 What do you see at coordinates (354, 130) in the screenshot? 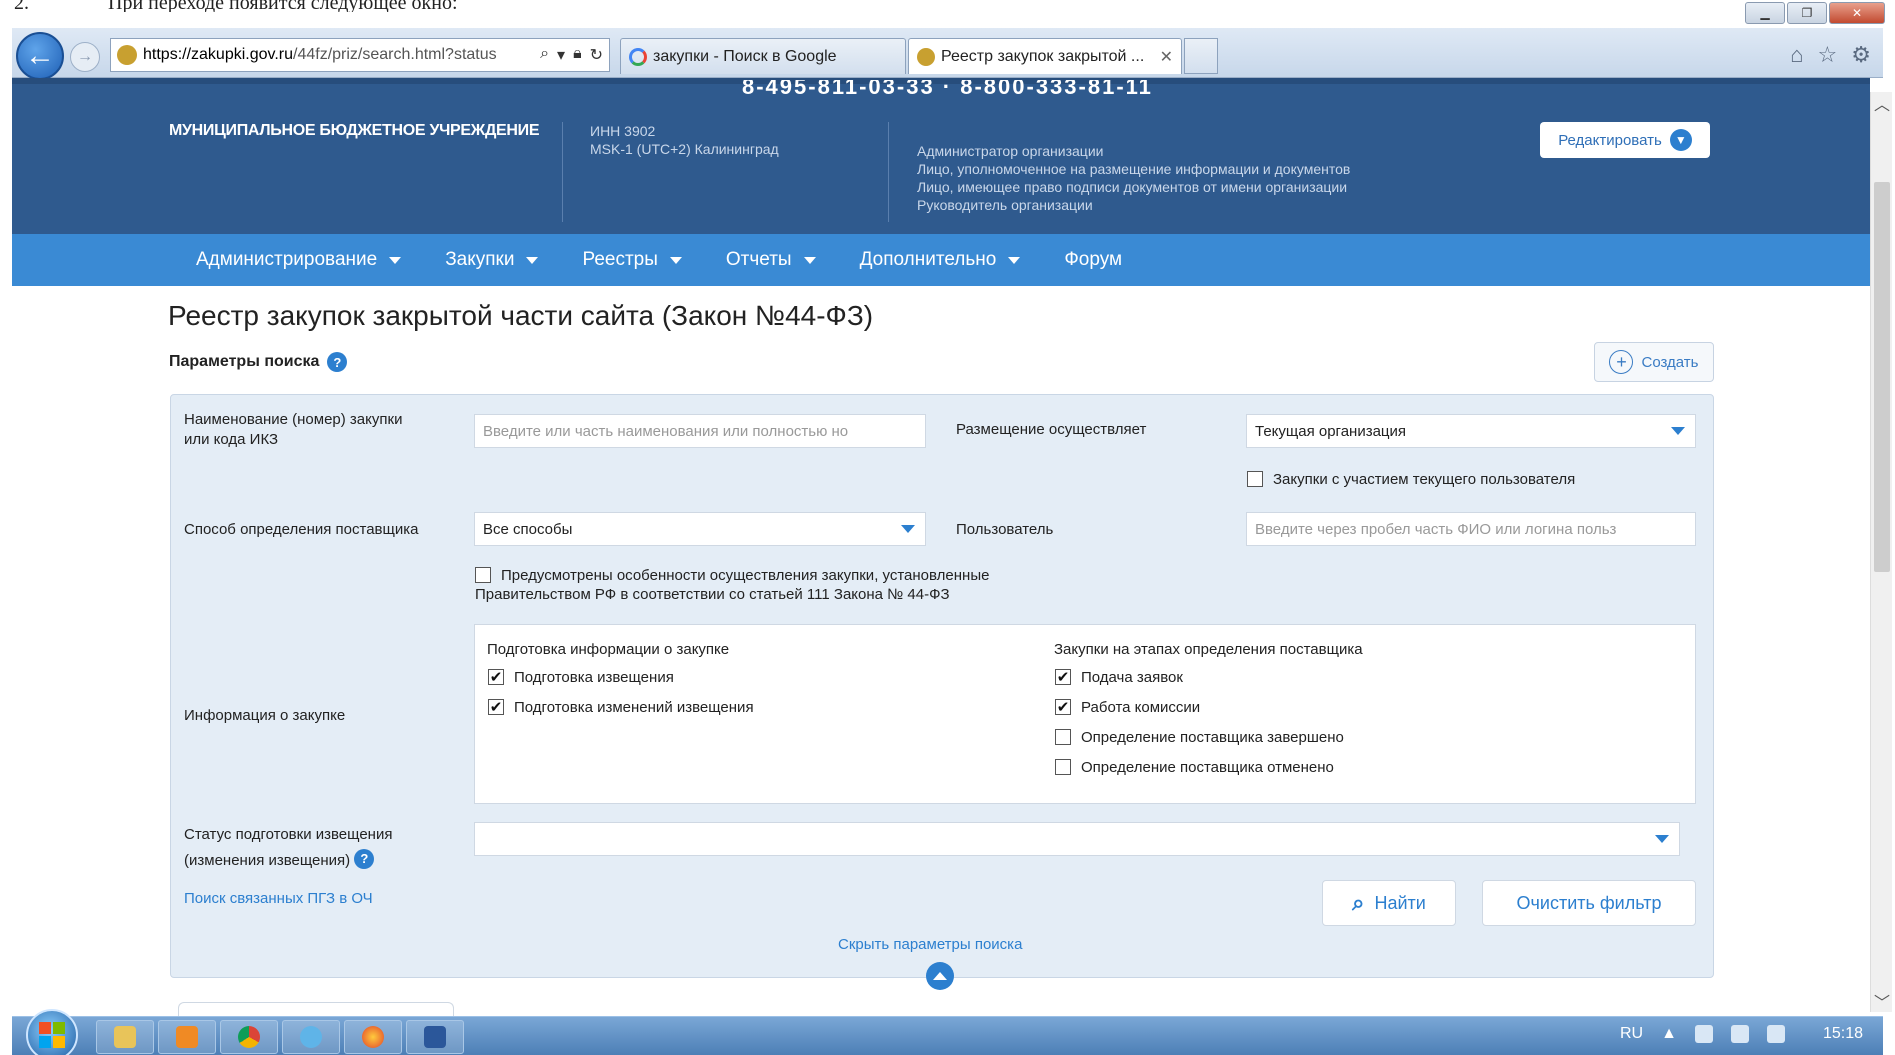
I see `organization-name: МУНИЦИПАЛЬНОЕ БЮДЖЕТНОЕ УЧРЕЖДЕНИЕ` at bounding box center [354, 130].